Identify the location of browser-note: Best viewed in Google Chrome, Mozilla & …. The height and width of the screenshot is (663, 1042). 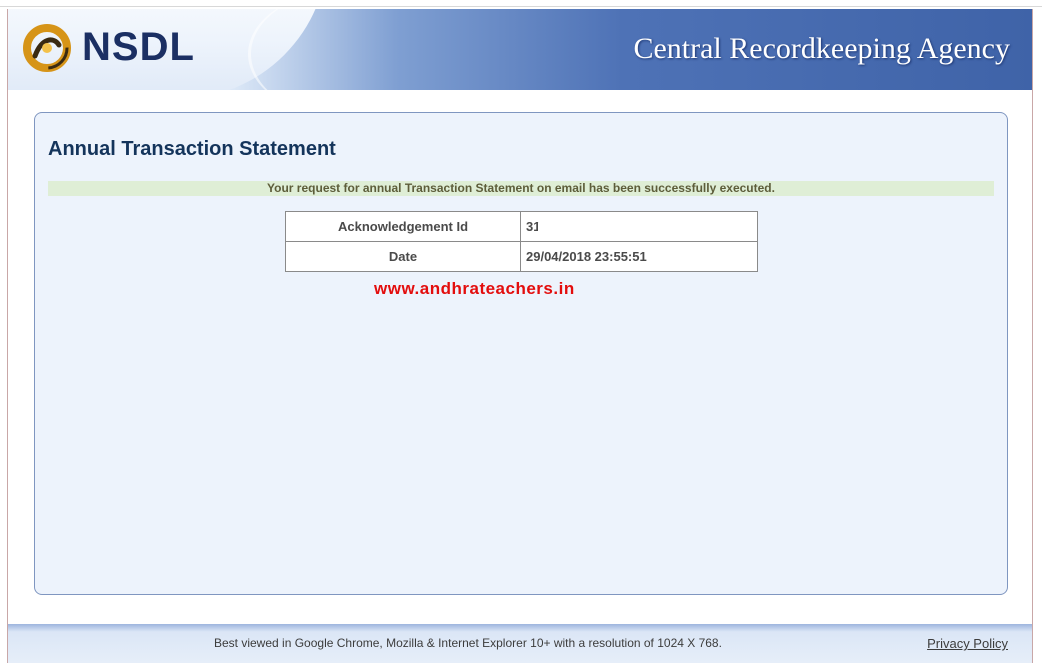
(468, 643).